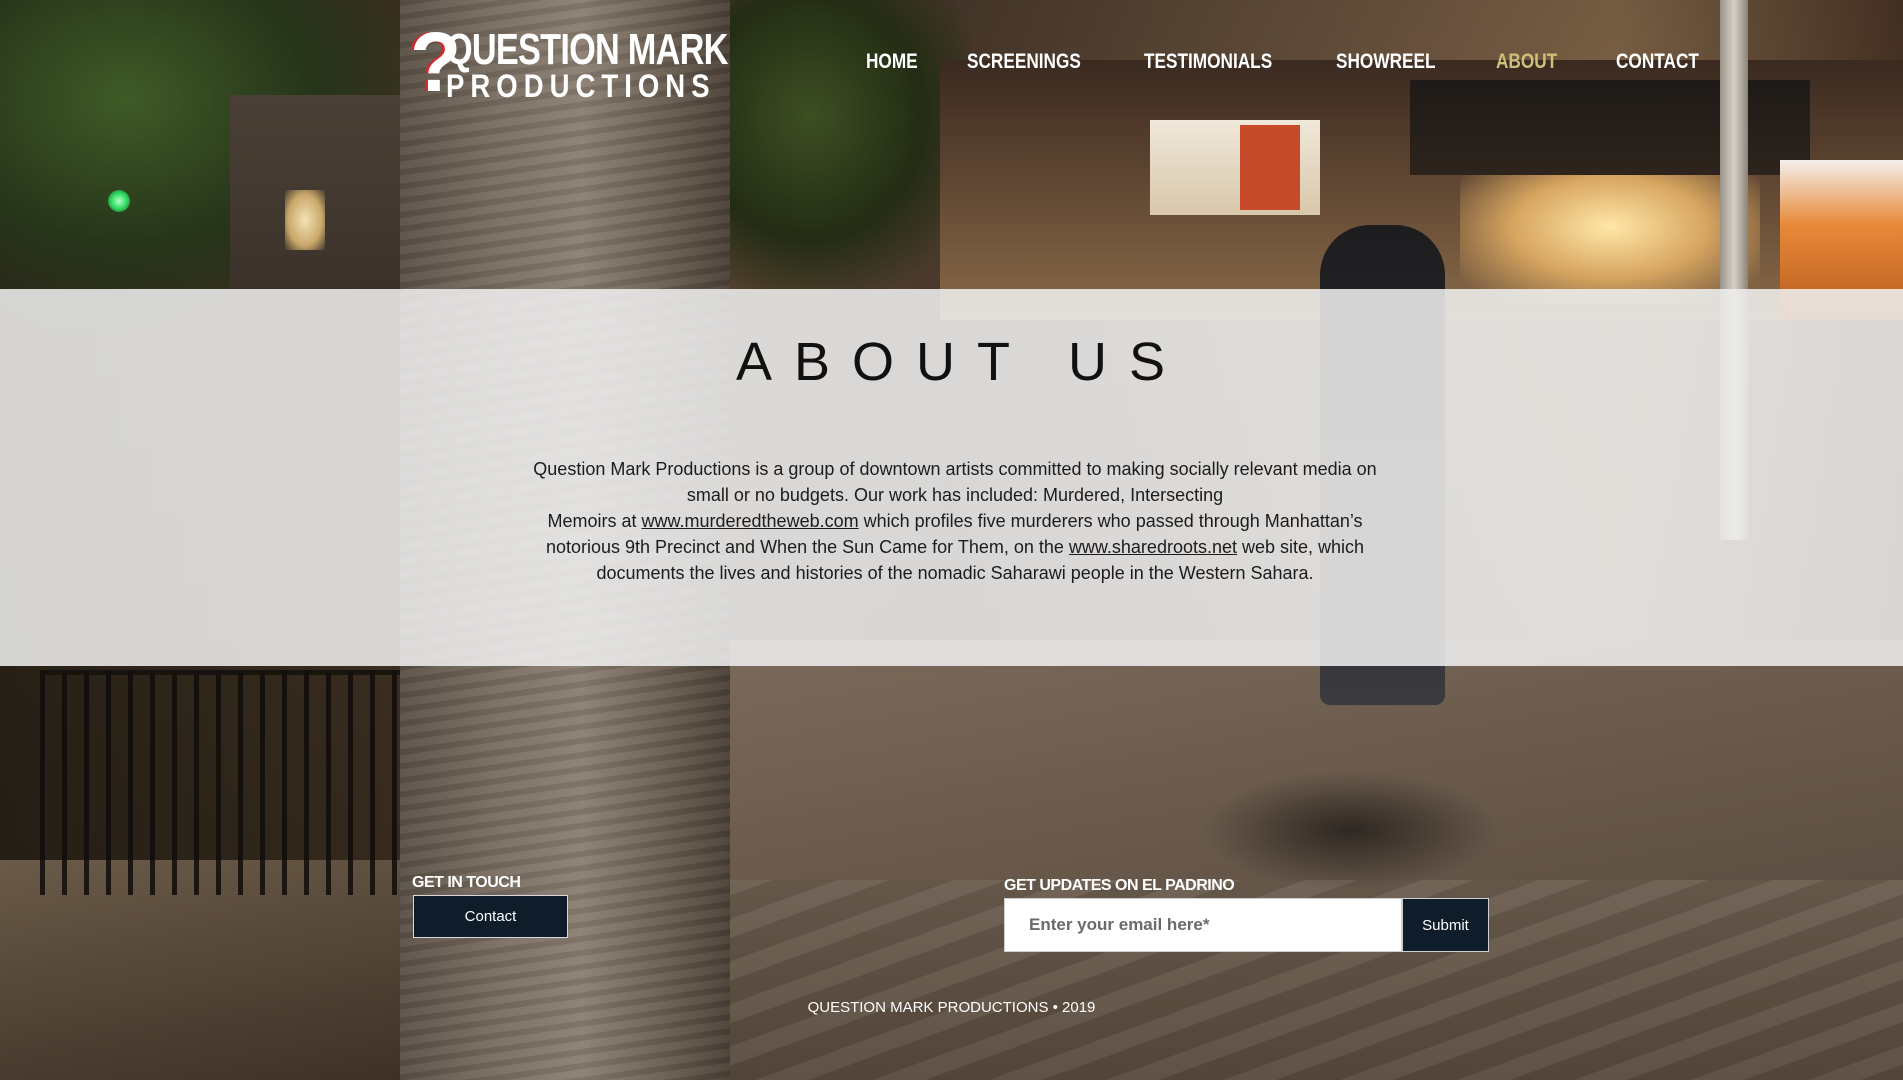 This screenshot has width=1903, height=1080. What do you see at coordinates (951, 1007) in the screenshot?
I see `copyright-text: QUESTION MARK PRODUCTIONS • 2019` at bounding box center [951, 1007].